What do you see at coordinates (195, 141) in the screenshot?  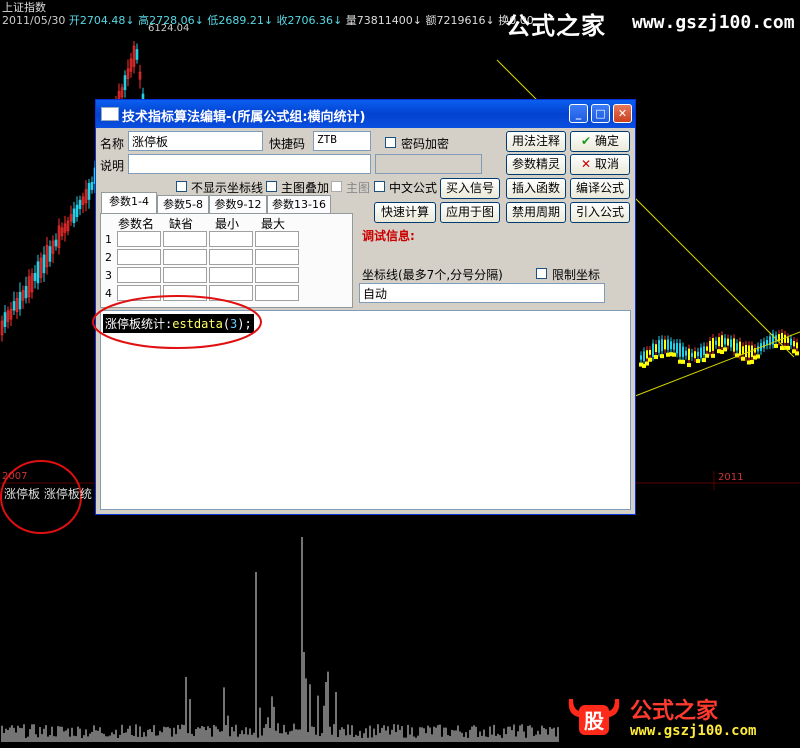 I see `name-input: 涨停板` at bounding box center [195, 141].